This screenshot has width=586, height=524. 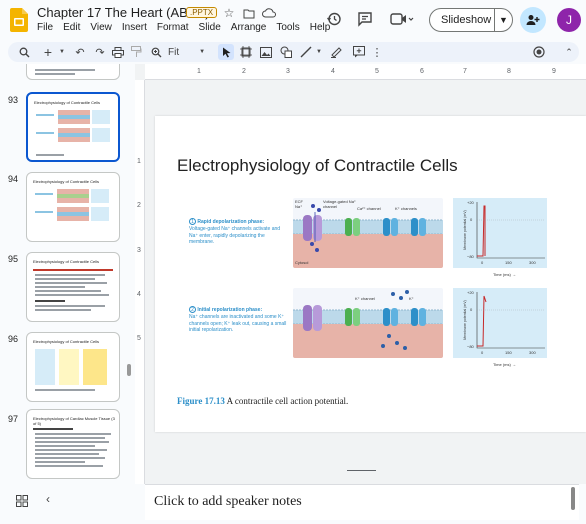 What do you see at coordinates (266, 52) in the screenshot?
I see `image-icon` at bounding box center [266, 52].